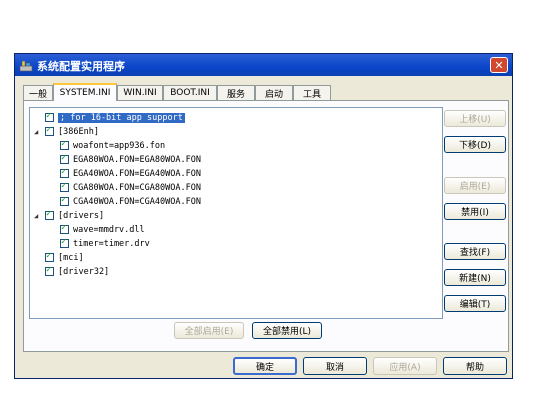  Describe the element at coordinates (405, 366) in the screenshot. I see `apply-button: 应用(A)` at that location.